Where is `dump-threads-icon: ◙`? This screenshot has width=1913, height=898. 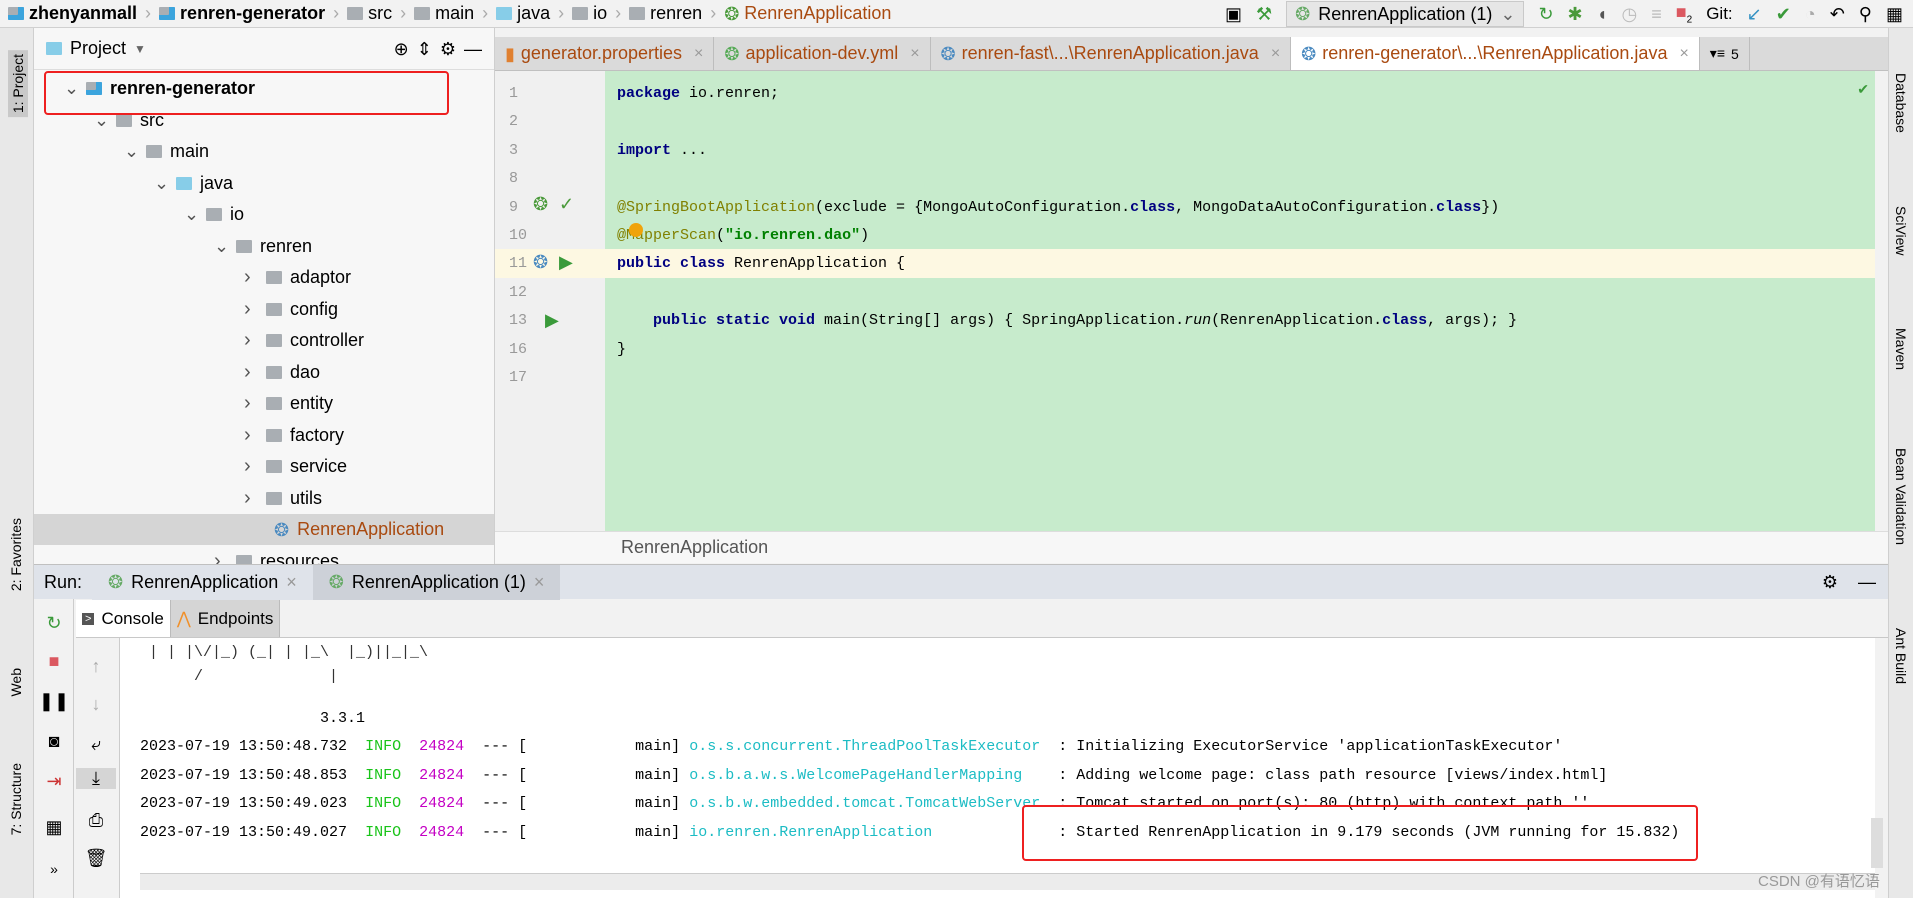 dump-threads-icon: ◙ is located at coordinates (54, 741).